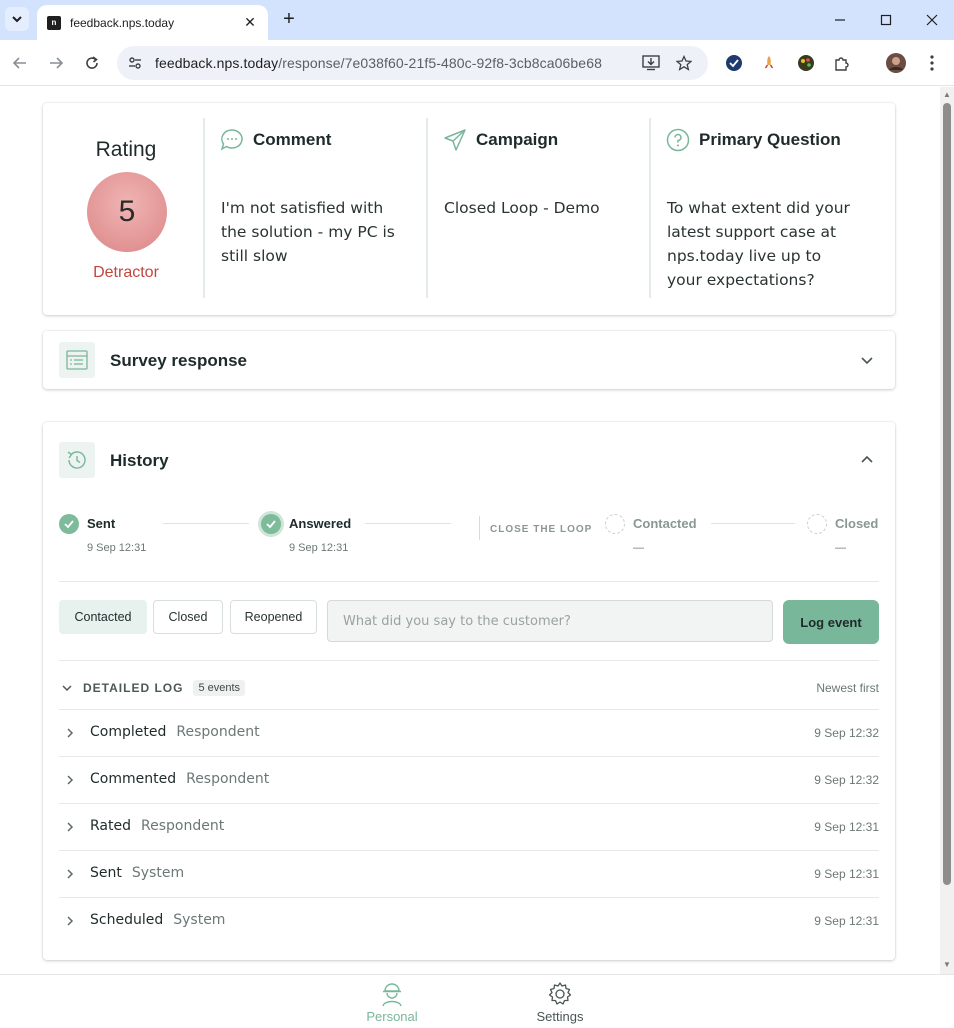 The image size is (954, 1028). Describe the element at coordinates (886, 20) in the screenshot. I see `maximize-icon` at that location.